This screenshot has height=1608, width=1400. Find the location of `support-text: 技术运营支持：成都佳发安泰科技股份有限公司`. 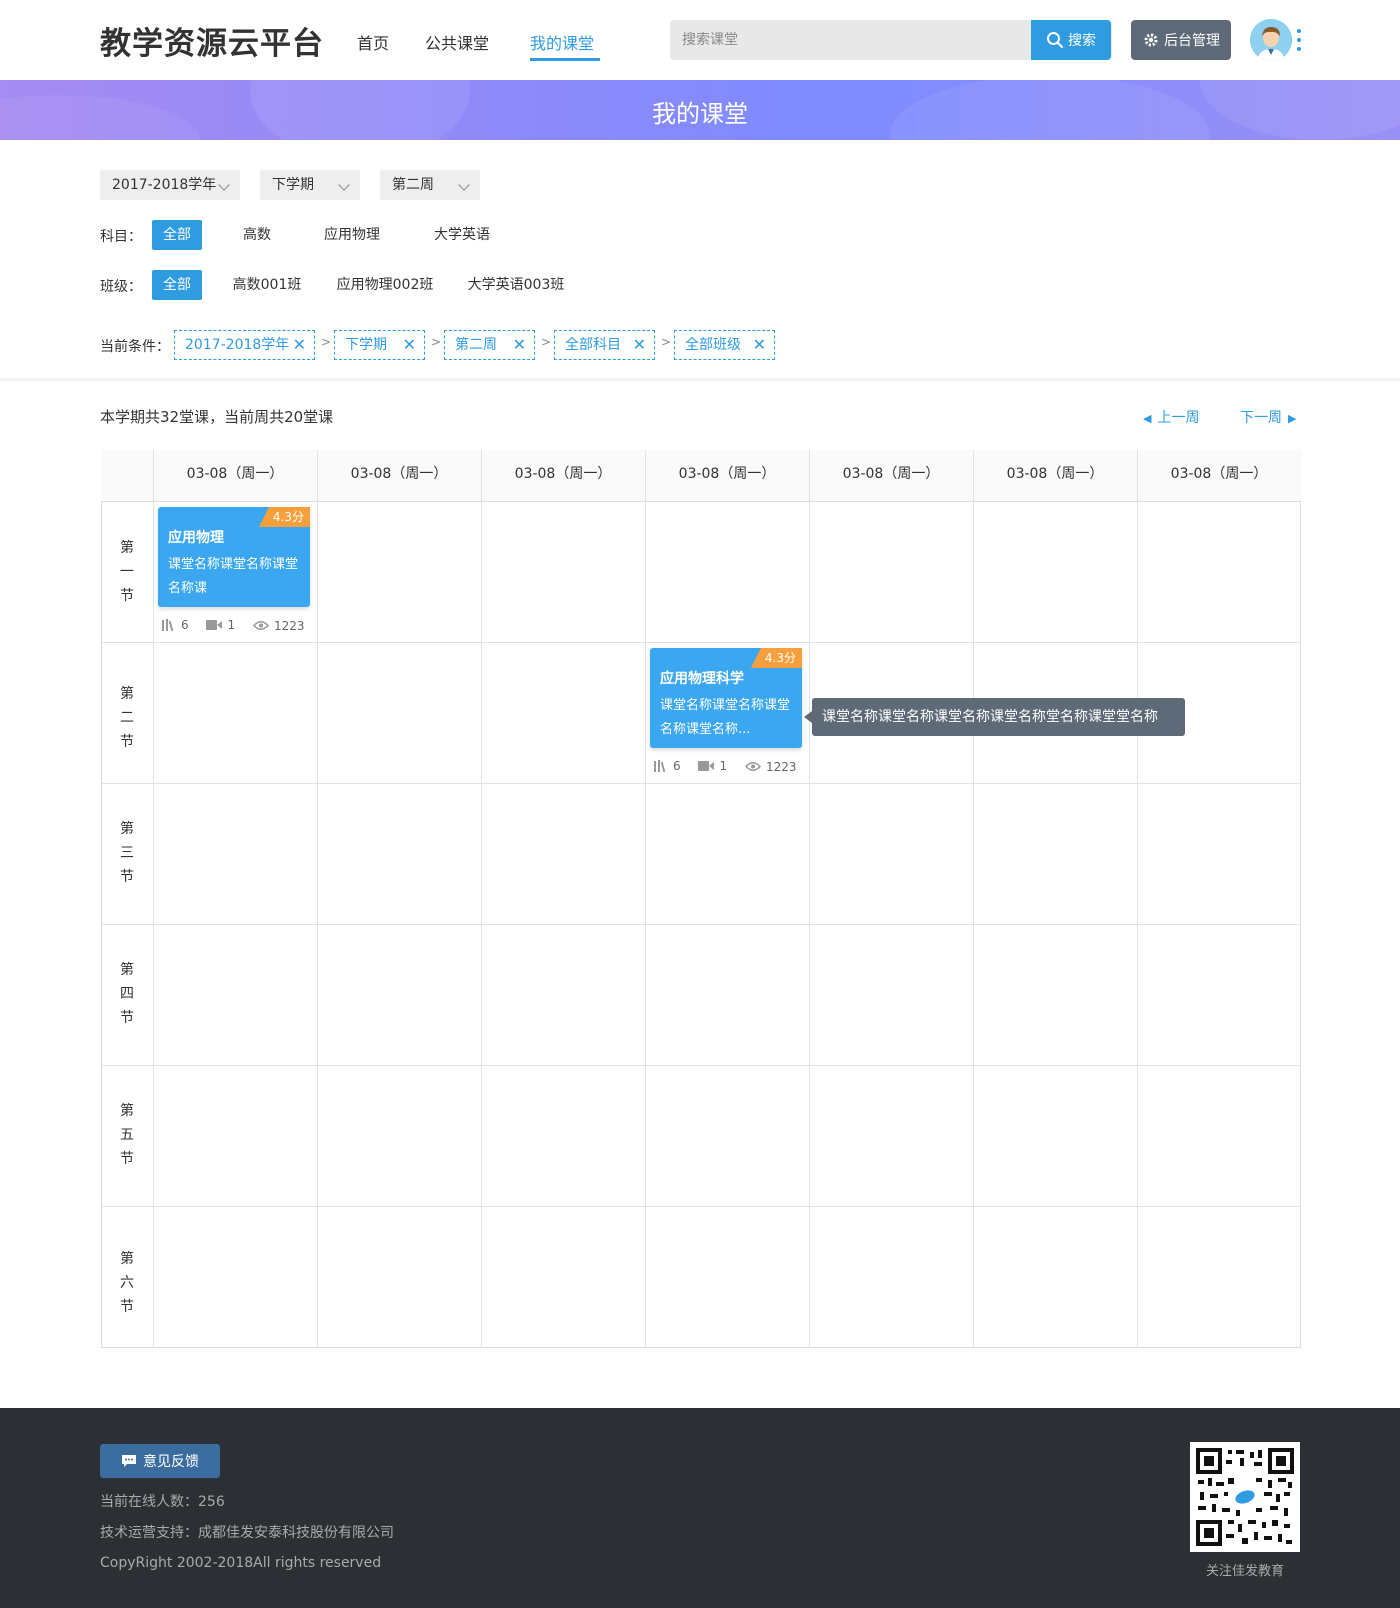

support-text: 技术运营支持：成都佳发安泰科技股份有限公司 is located at coordinates (247, 1533).